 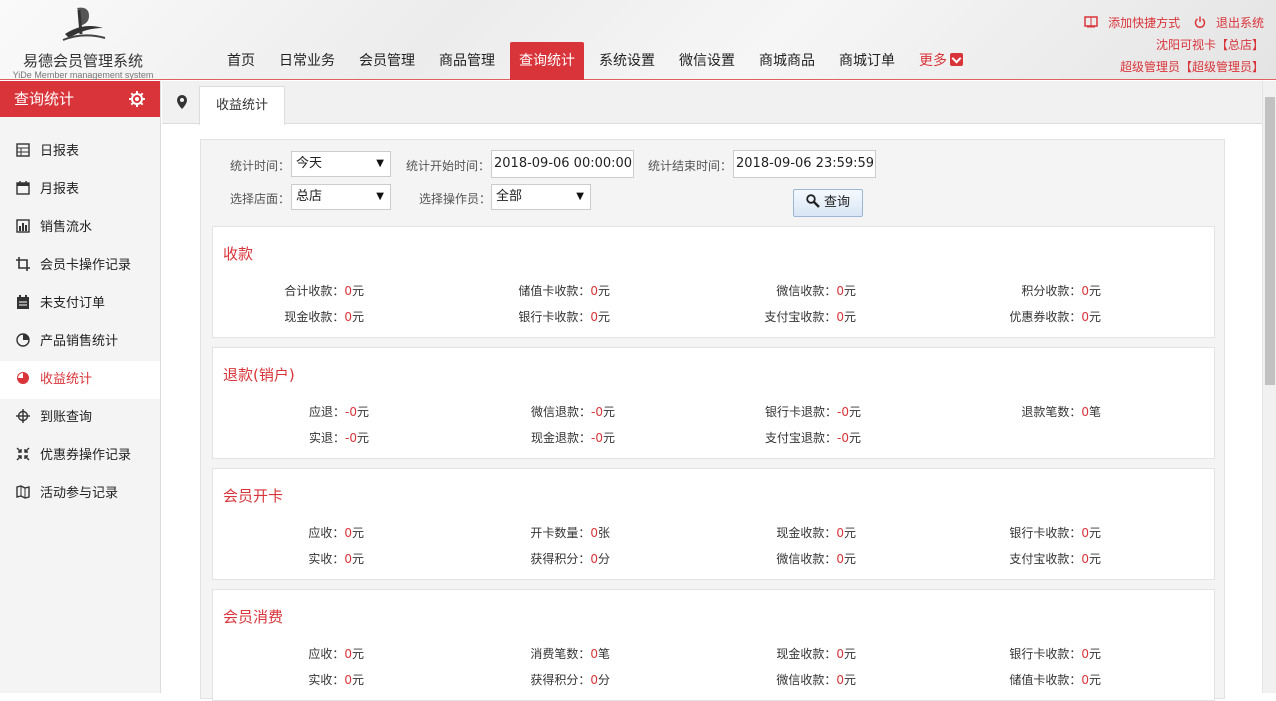 What do you see at coordinates (603, 533) in the screenshot?
I see `kv-unit: 张` at bounding box center [603, 533].